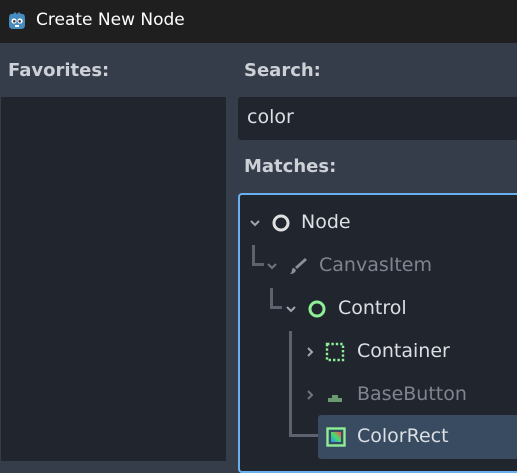  Describe the element at coordinates (17, 20) in the screenshot. I see `godot-logo-icon` at that location.